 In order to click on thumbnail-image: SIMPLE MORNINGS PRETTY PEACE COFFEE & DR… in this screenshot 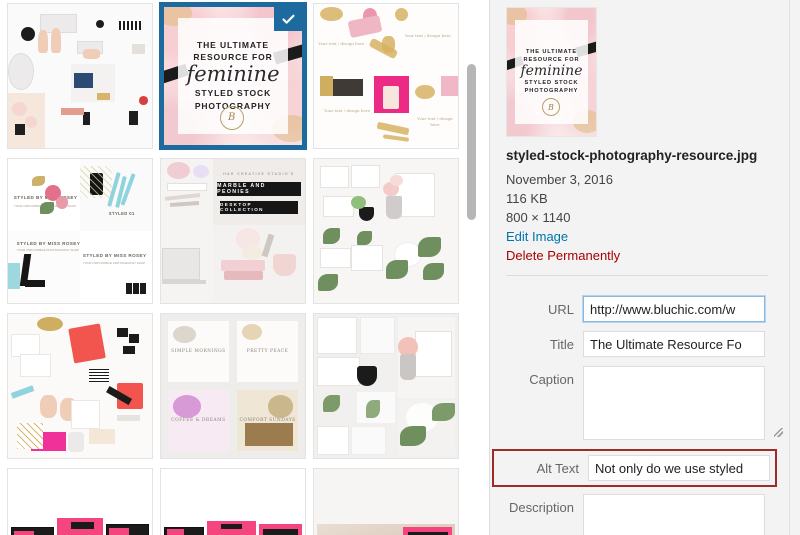, I will do `click(233, 386)`.